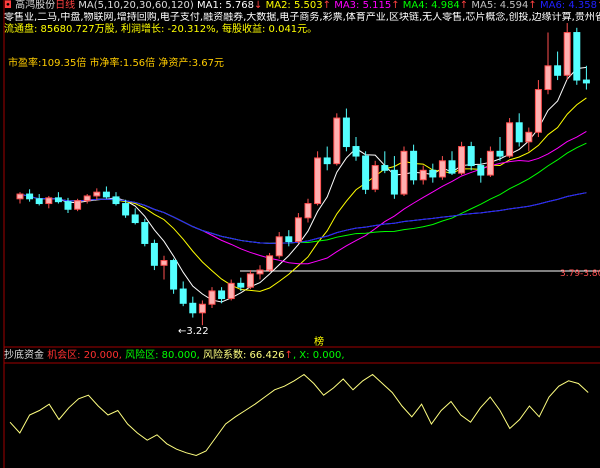  What do you see at coordinates (319, 343) in the screenshot?
I see `rank-label: 榜` at bounding box center [319, 343].